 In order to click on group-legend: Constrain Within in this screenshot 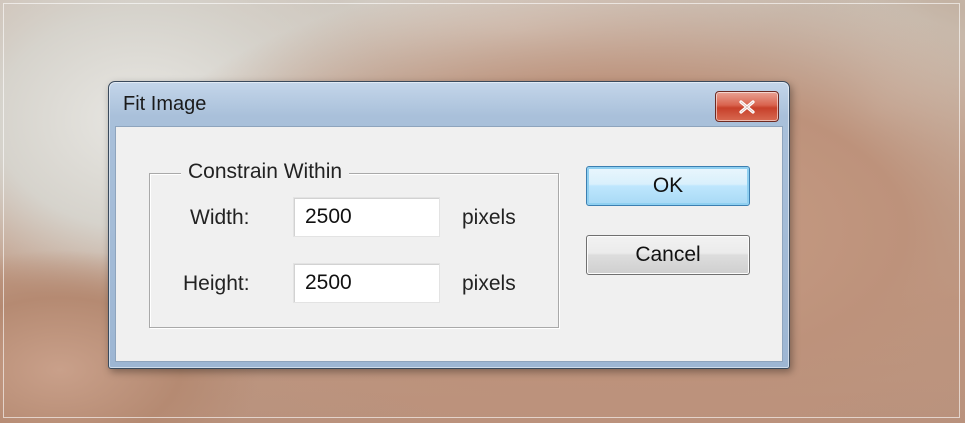, I will do `click(265, 172)`.